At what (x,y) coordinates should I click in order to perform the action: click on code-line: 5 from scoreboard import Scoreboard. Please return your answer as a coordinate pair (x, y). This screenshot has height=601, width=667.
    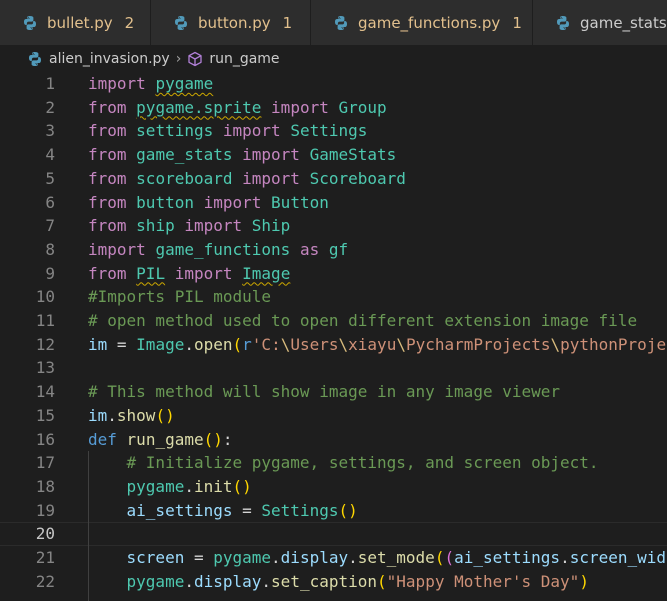
    Looking at the image, I should click on (333, 179).